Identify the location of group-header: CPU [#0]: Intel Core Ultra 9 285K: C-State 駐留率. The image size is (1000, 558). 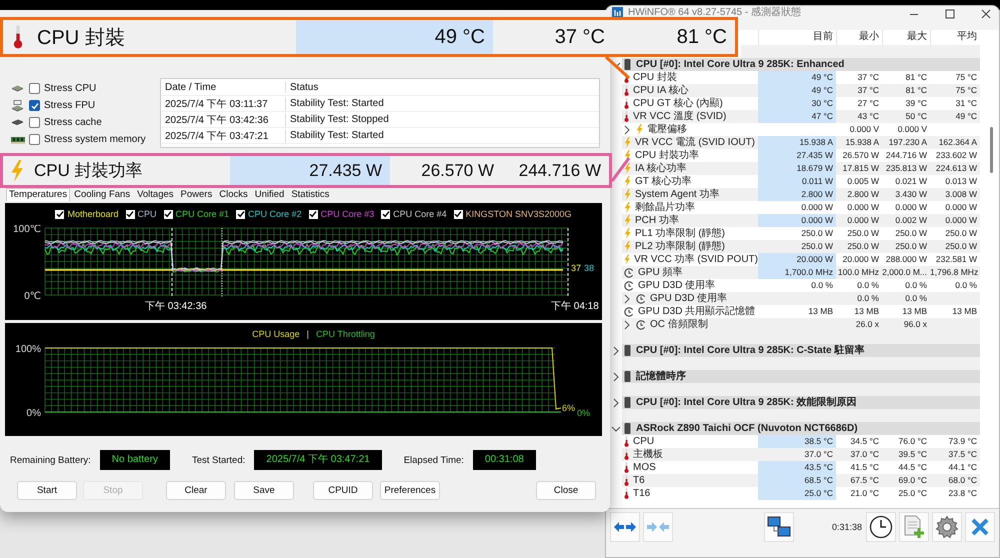
(801, 350).